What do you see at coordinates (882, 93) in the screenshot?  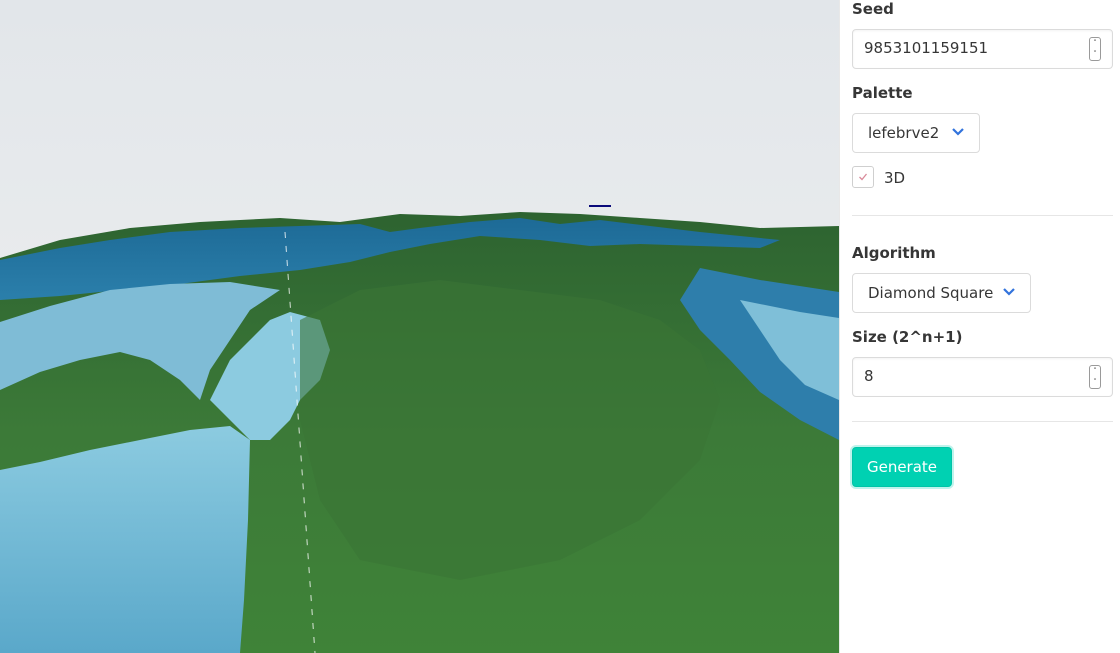 I see `palette-label: Palette` at bounding box center [882, 93].